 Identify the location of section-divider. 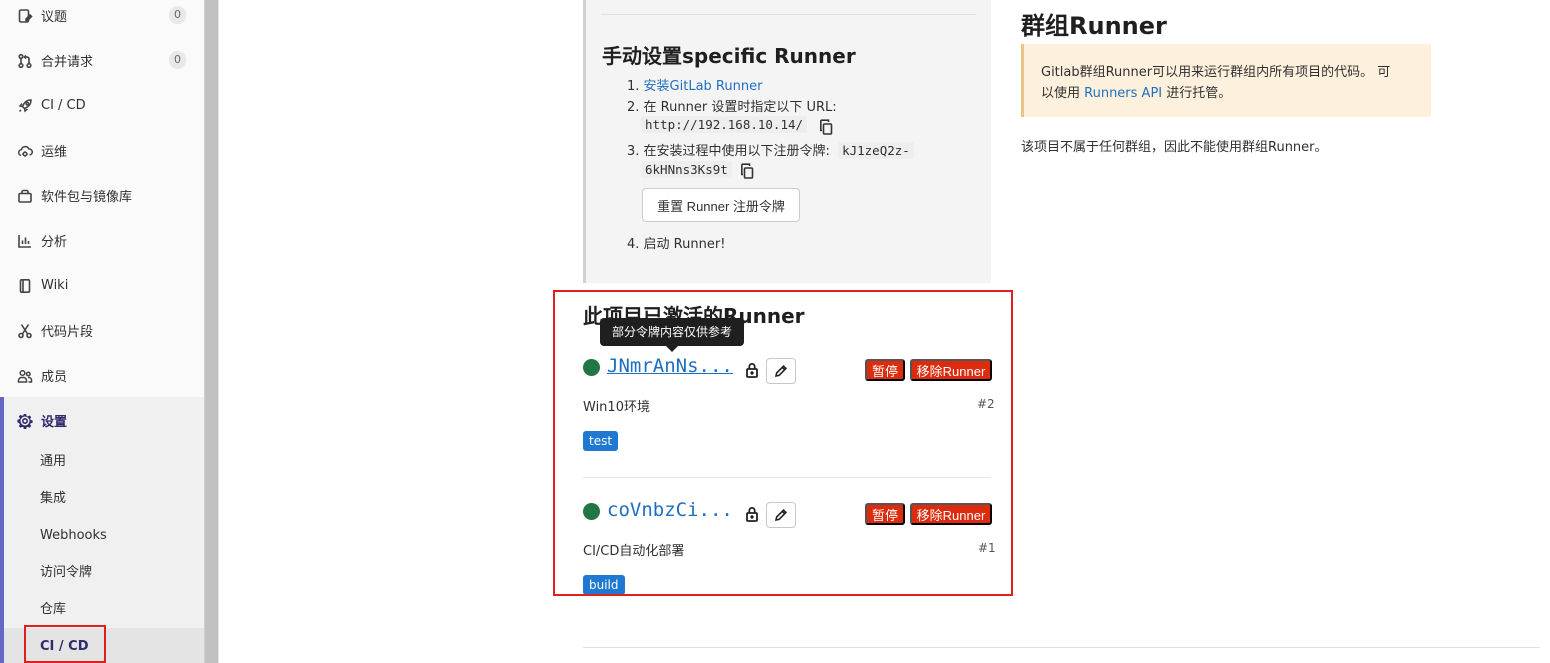
(1061, 647).